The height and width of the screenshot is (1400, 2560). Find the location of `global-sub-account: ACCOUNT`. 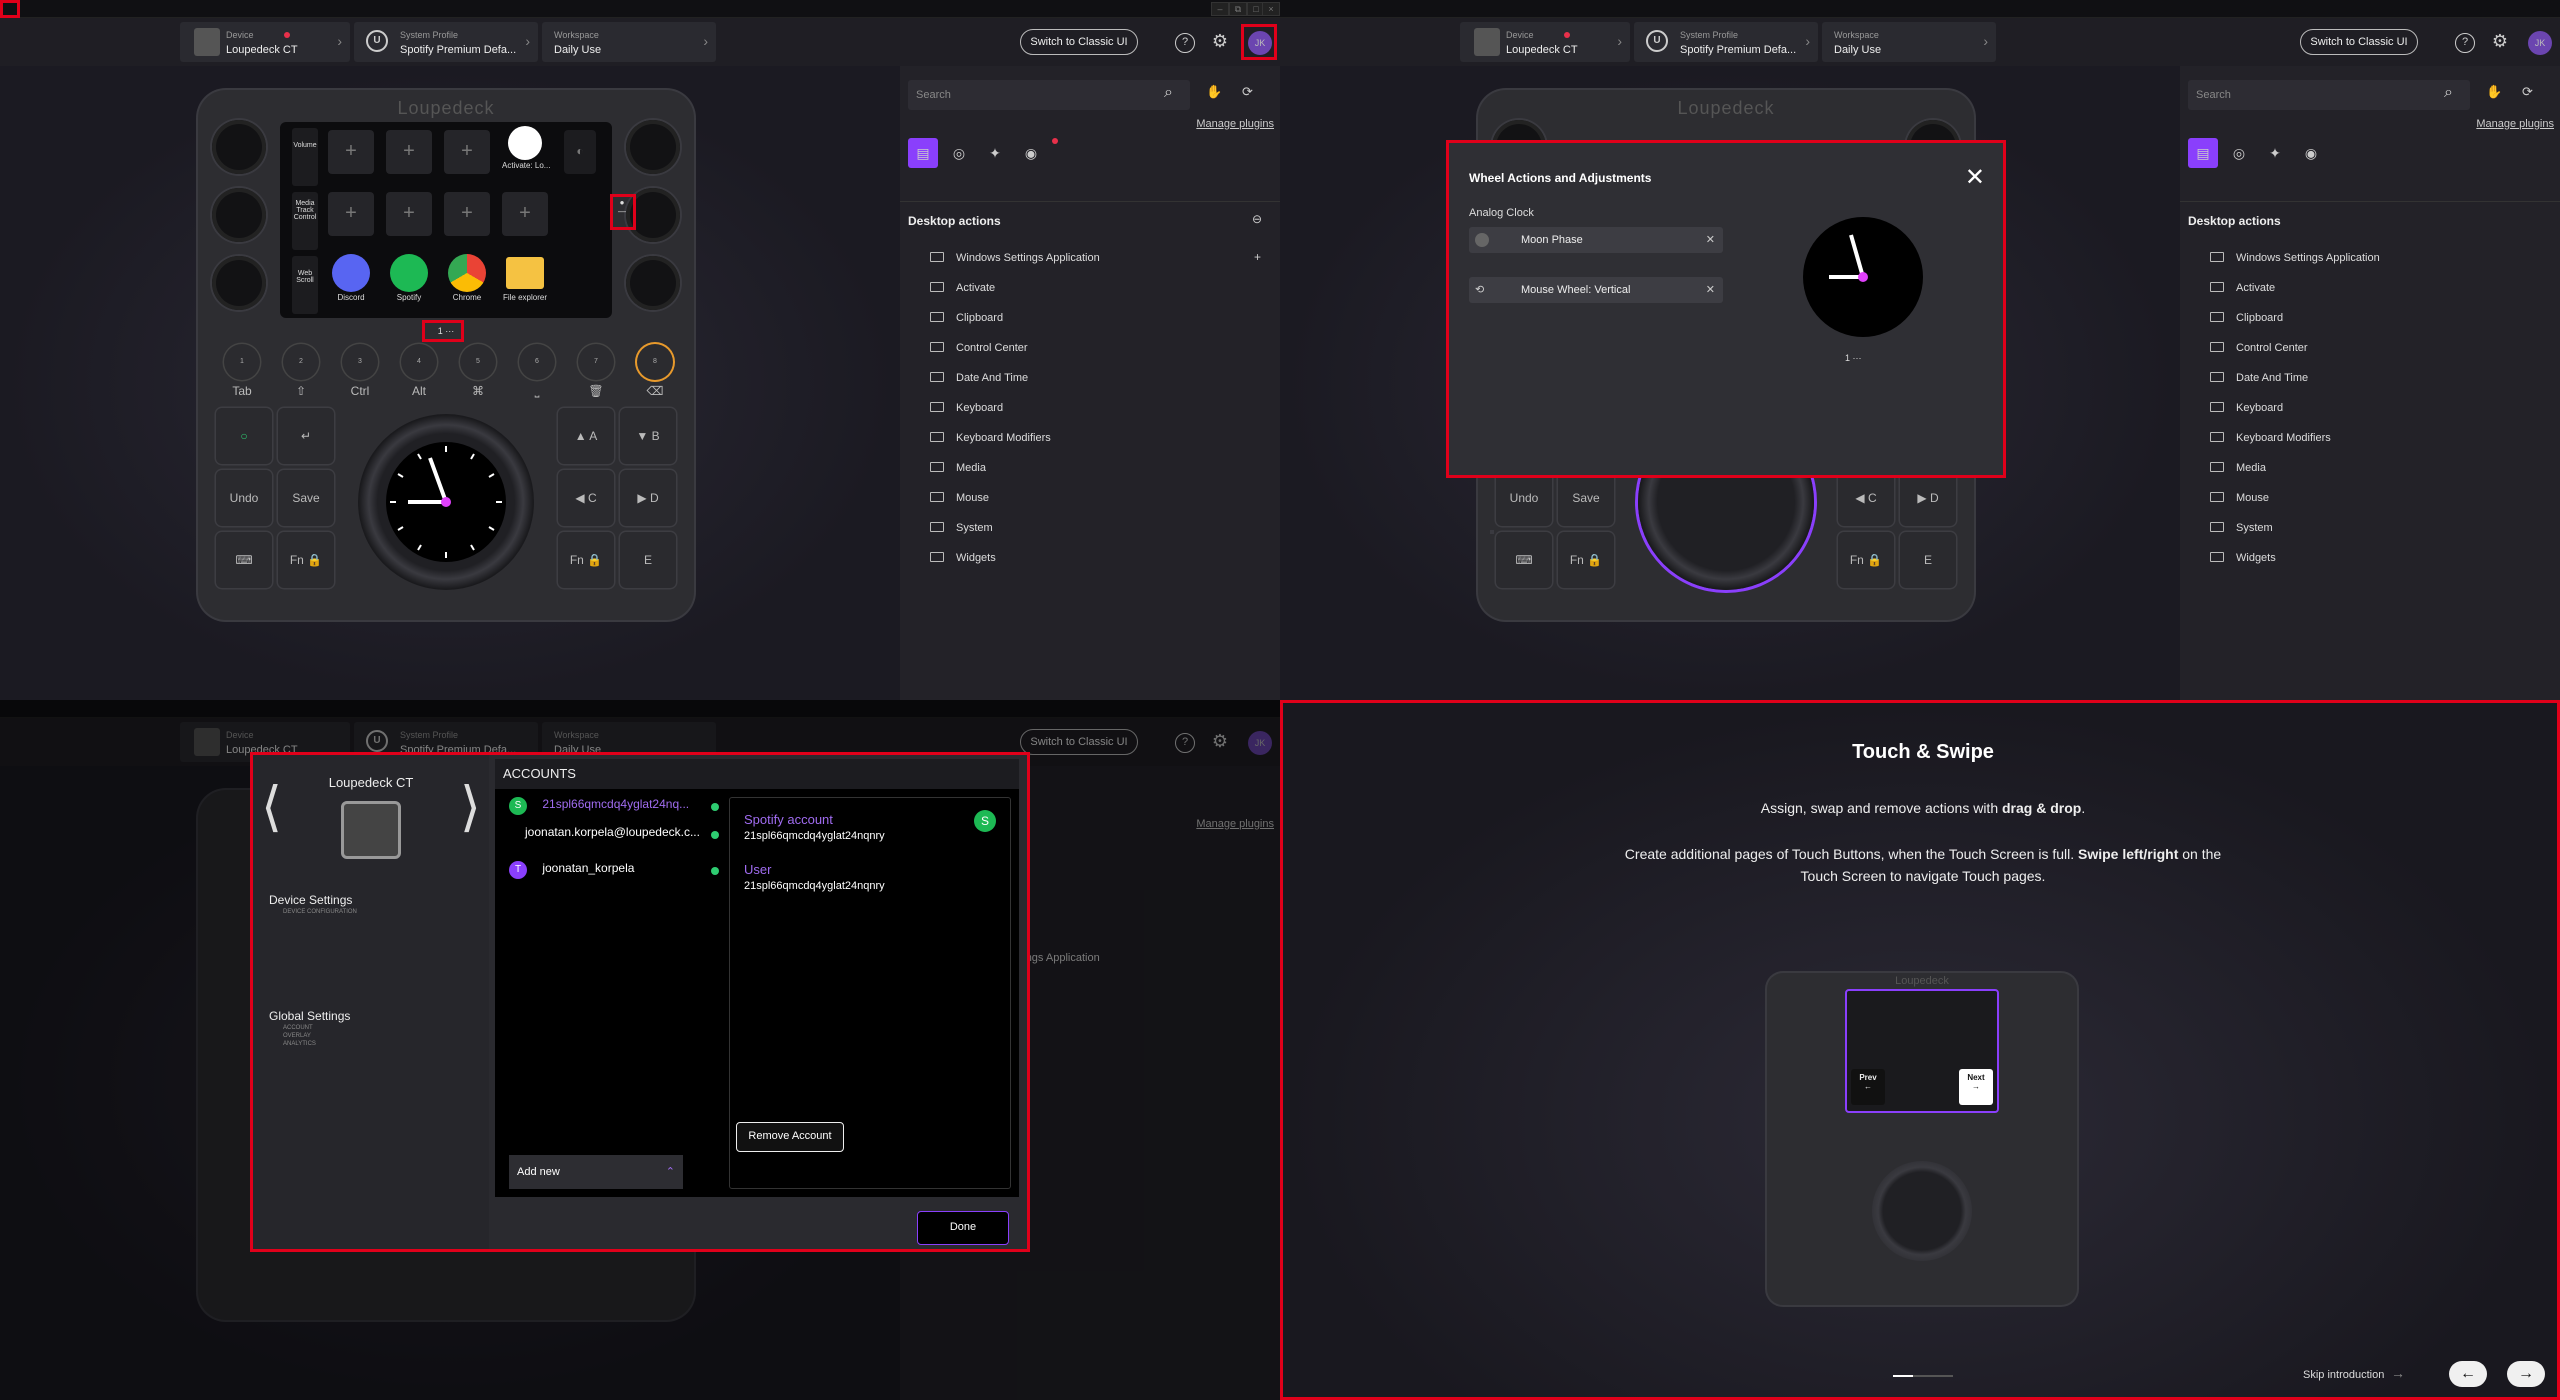

global-sub-account: ACCOUNT is located at coordinates (298, 1028).